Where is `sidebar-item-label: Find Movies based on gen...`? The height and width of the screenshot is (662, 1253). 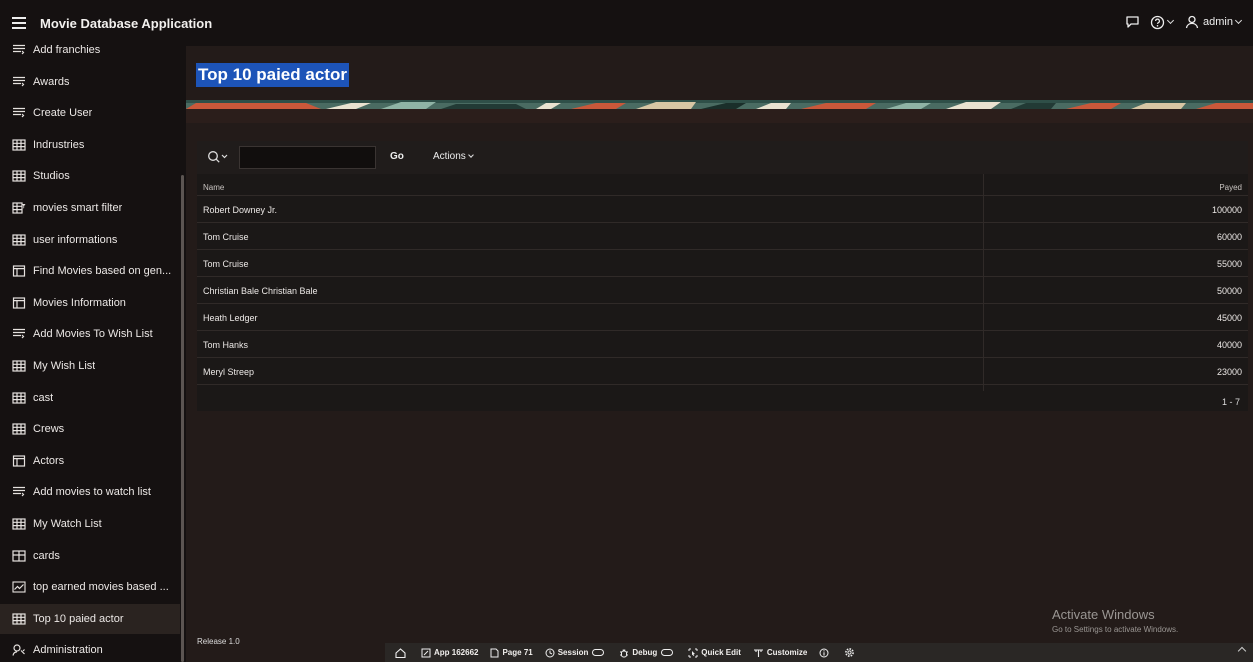 sidebar-item-label: Find Movies based on gen... is located at coordinates (102, 271).